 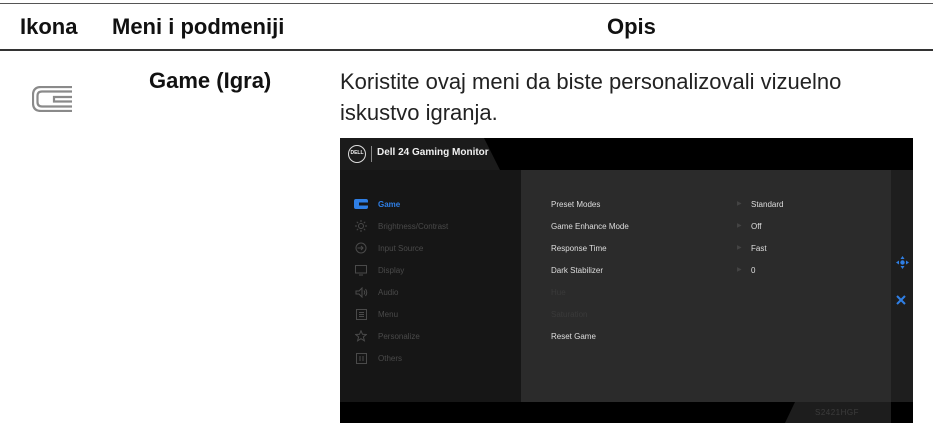 What do you see at coordinates (361, 358) in the screenshot?
I see `others-icon` at bounding box center [361, 358].